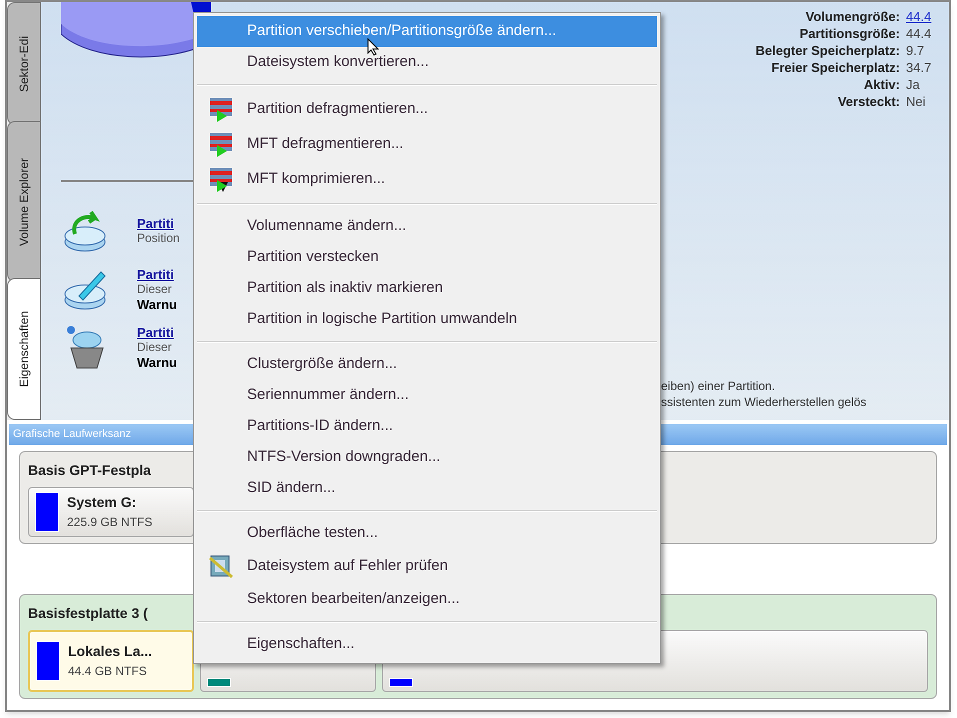 This screenshot has height=718, width=957. Describe the element at coordinates (835, 67) in the screenshot. I see `property-label: Freier Speicherplatz:` at that location.